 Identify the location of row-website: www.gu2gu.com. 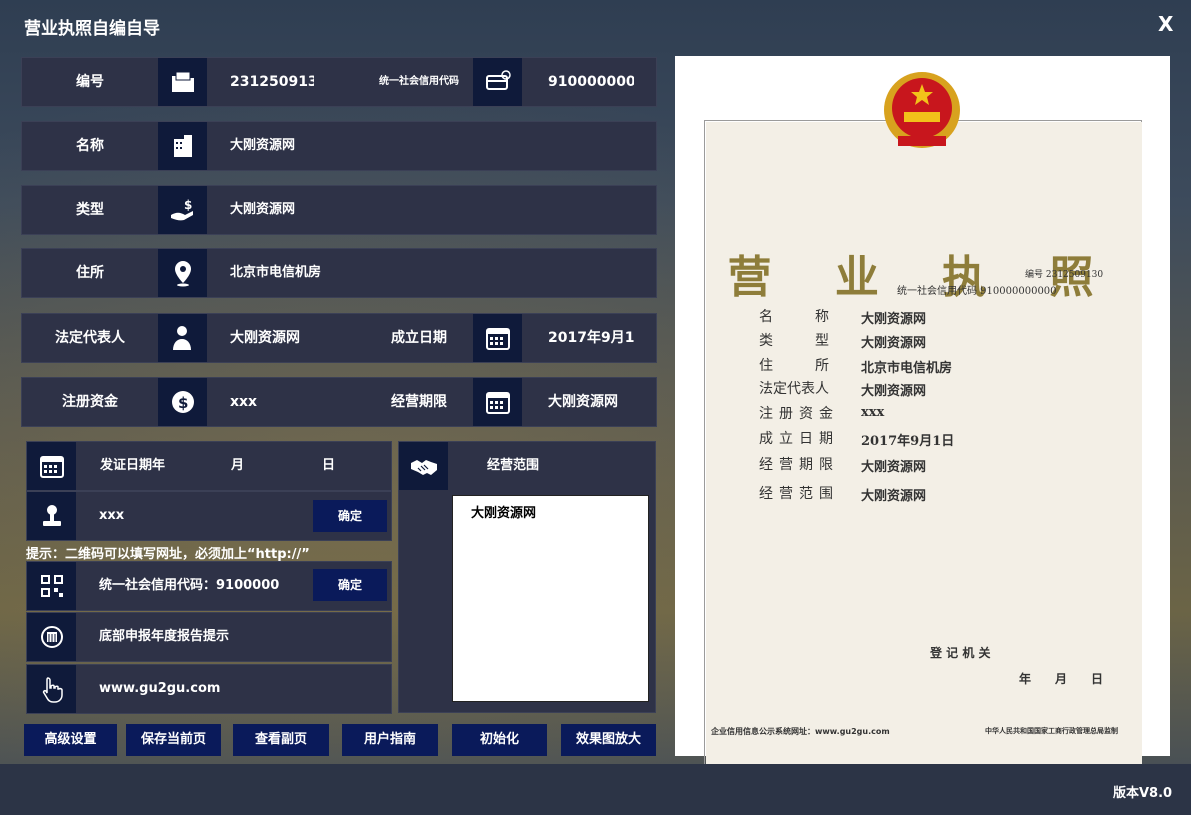
(209, 689).